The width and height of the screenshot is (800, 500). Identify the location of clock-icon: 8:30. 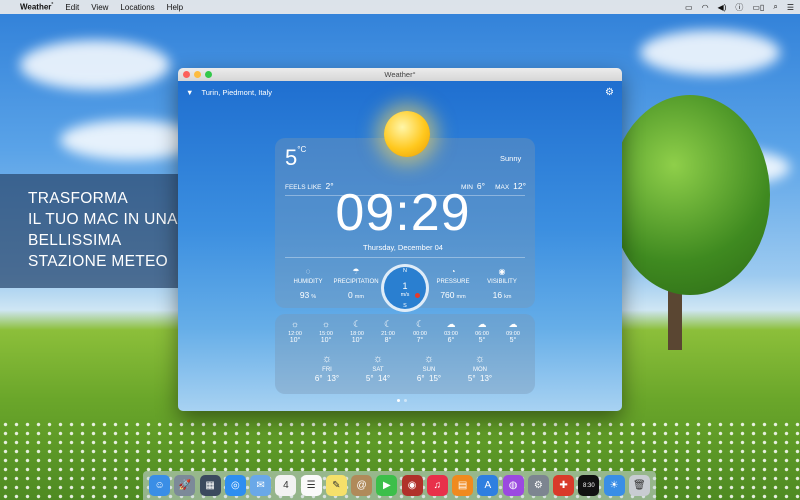
(589, 485).